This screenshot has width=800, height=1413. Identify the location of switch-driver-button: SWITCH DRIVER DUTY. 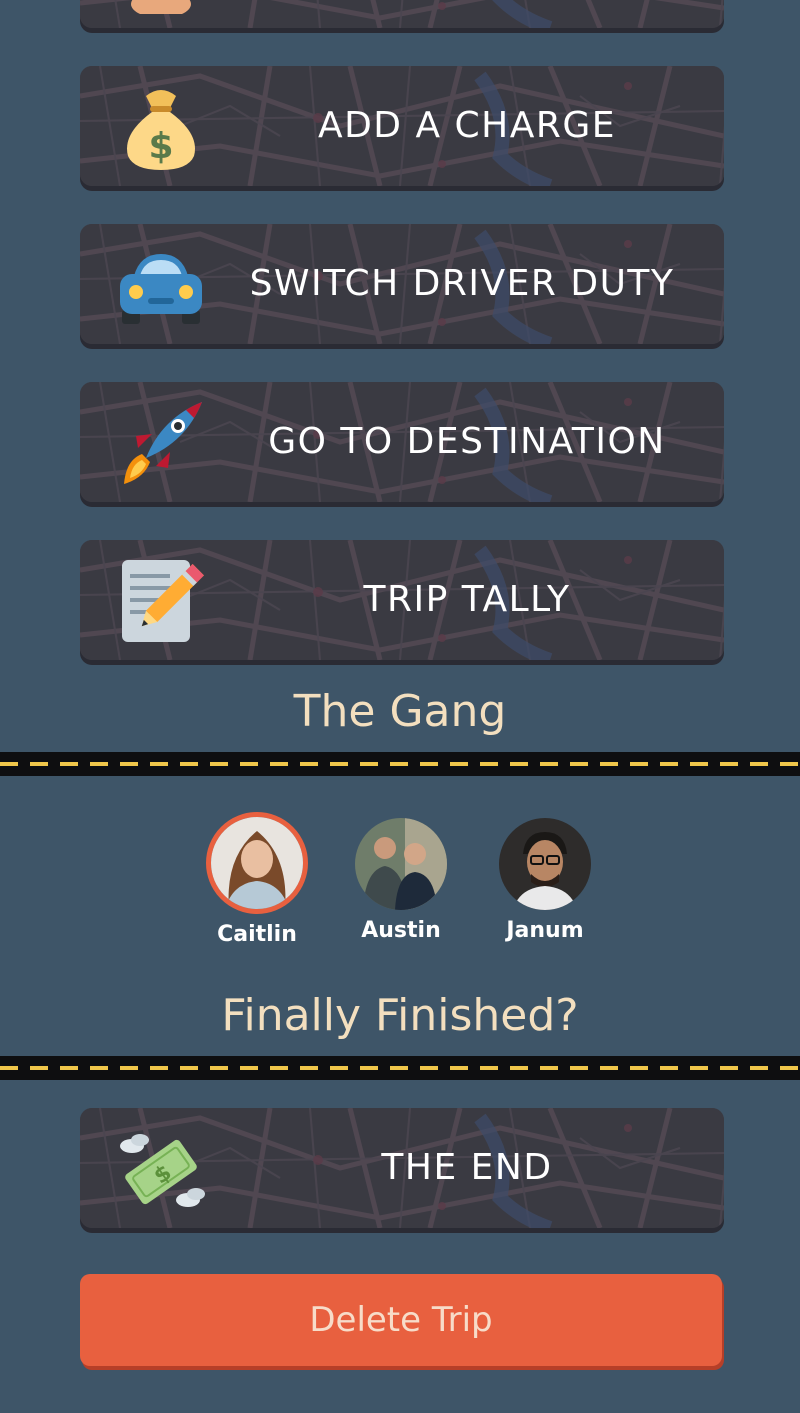
(402, 284).